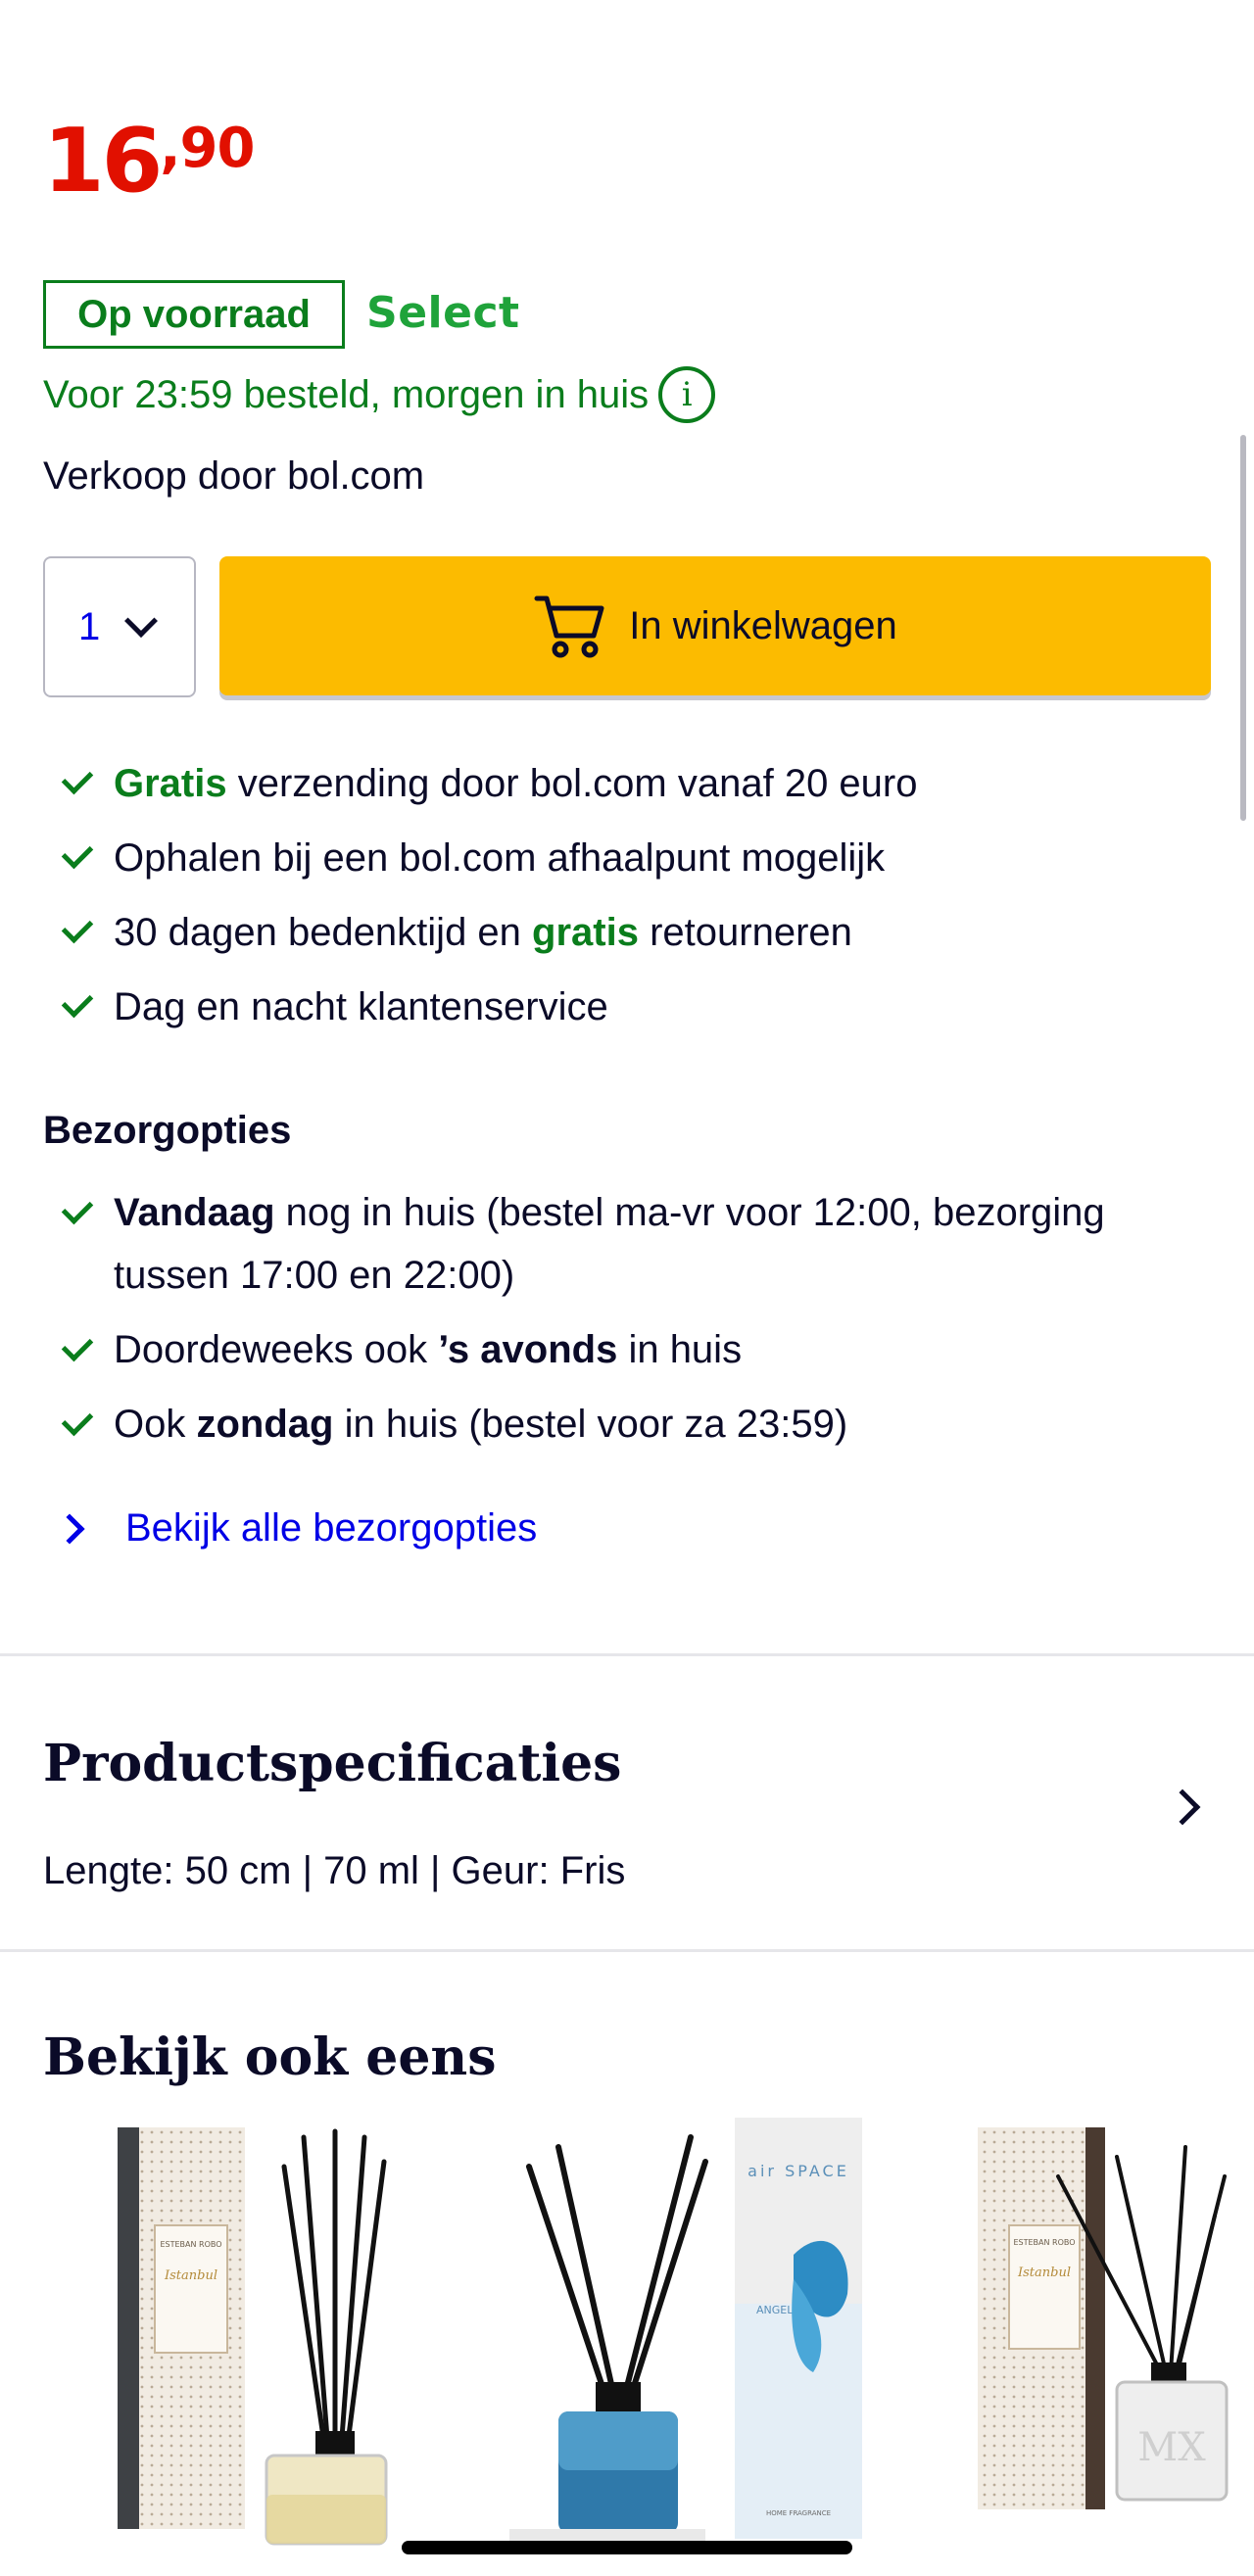 This screenshot has width=1254, height=2576. What do you see at coordinates (680, 1350) in the screenshot?
I see `delivery-option-text: in huis` at bounding box center [680, 1350].